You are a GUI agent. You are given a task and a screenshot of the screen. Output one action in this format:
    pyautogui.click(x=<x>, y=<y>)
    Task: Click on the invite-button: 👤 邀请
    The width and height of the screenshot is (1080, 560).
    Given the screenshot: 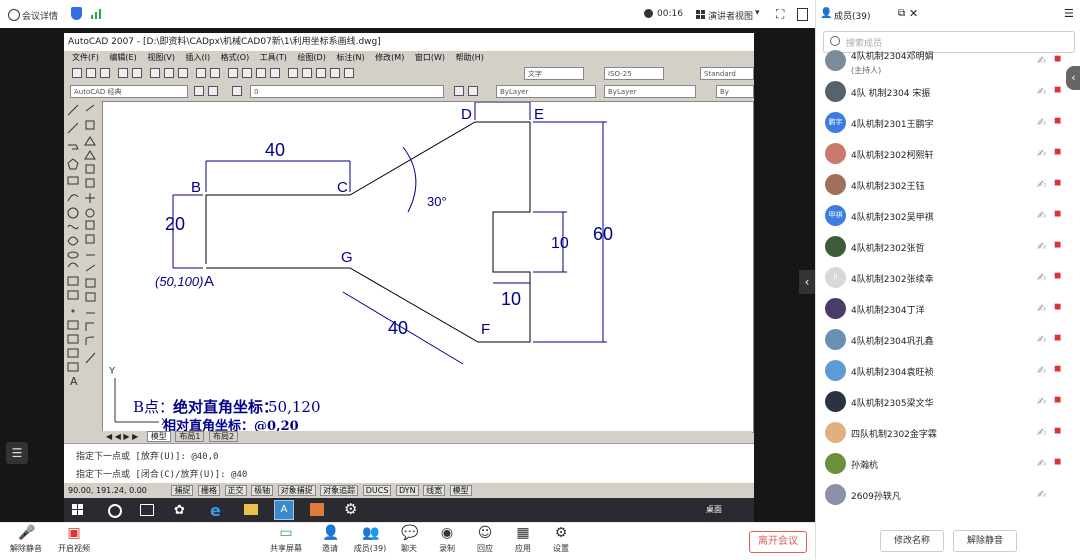 What is the action you would take?
    pyautogui.click(x=330, y=539)
    